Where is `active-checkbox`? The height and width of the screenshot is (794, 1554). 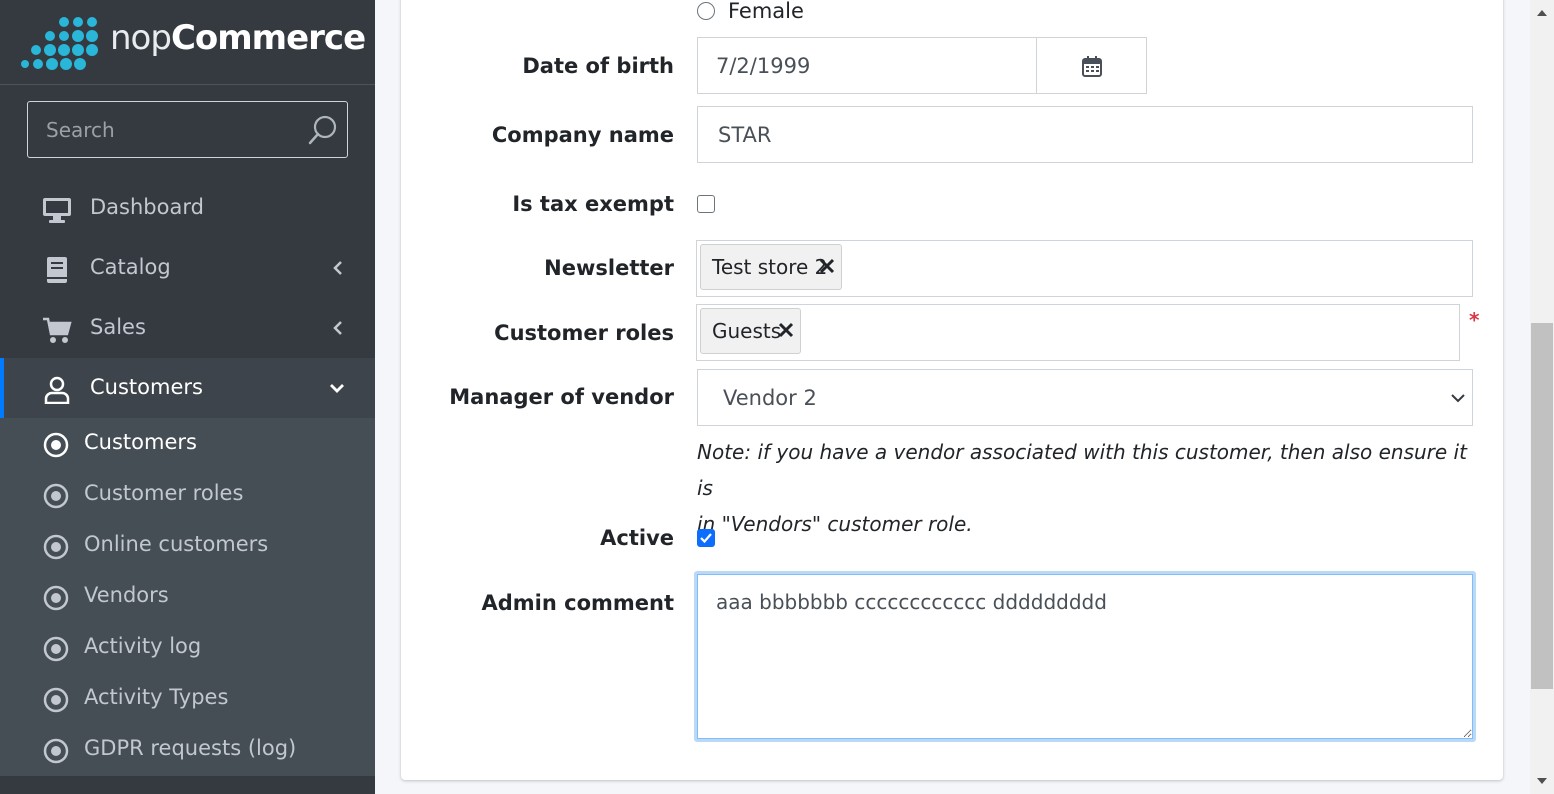
active-checkbox is located at coordinates (706, 538).